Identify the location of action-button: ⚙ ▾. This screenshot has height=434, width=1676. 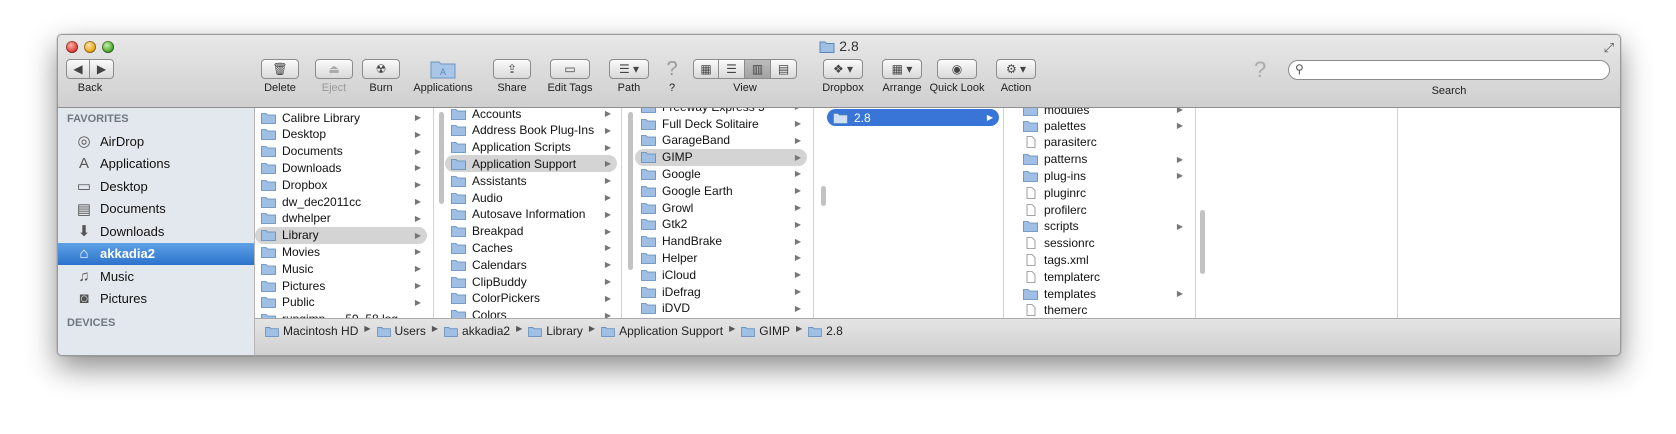
(1016, 69).